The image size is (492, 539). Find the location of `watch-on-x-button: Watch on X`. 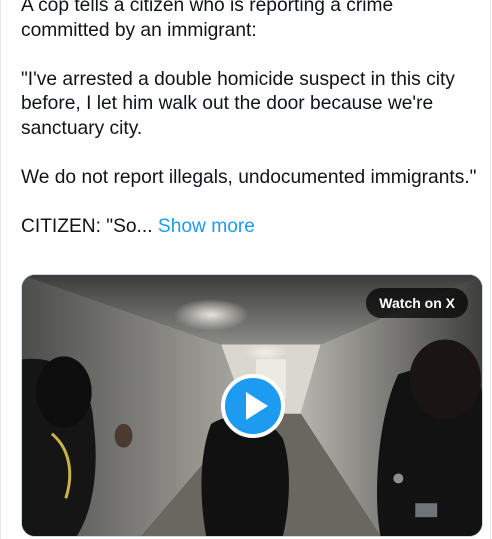

watch-on-x-button: Watch on X is located at coordinates (417, 303).